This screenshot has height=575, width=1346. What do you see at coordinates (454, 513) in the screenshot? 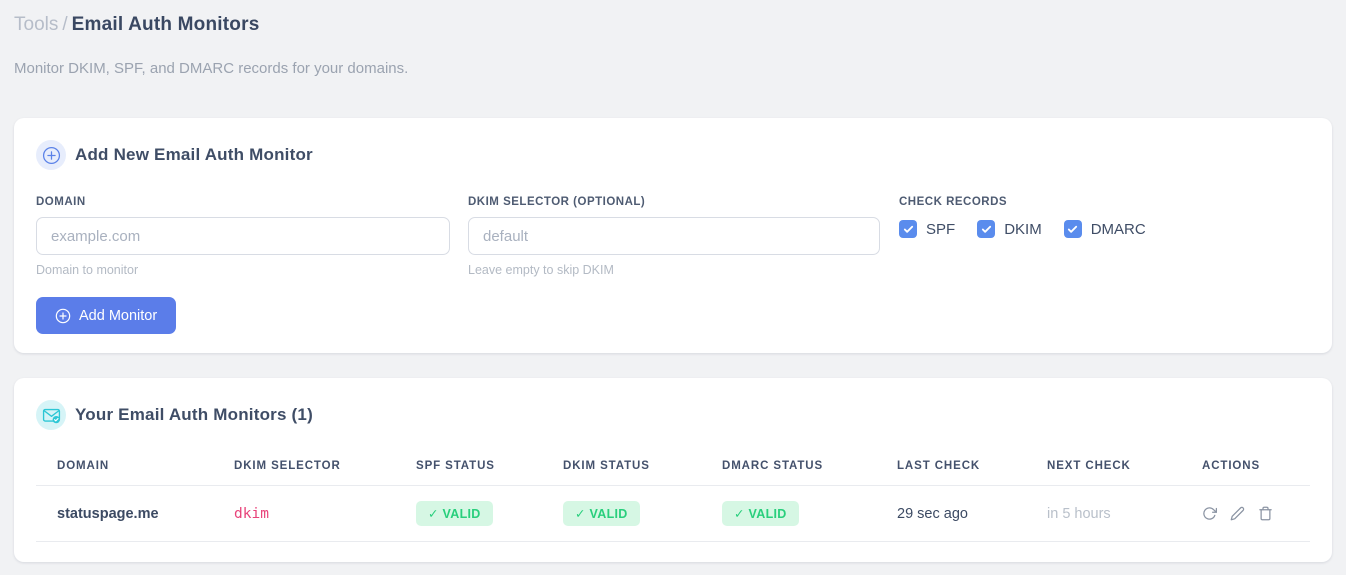
I see `spf-status-badge: ✓ VALID` at bounding box center [454, 513].